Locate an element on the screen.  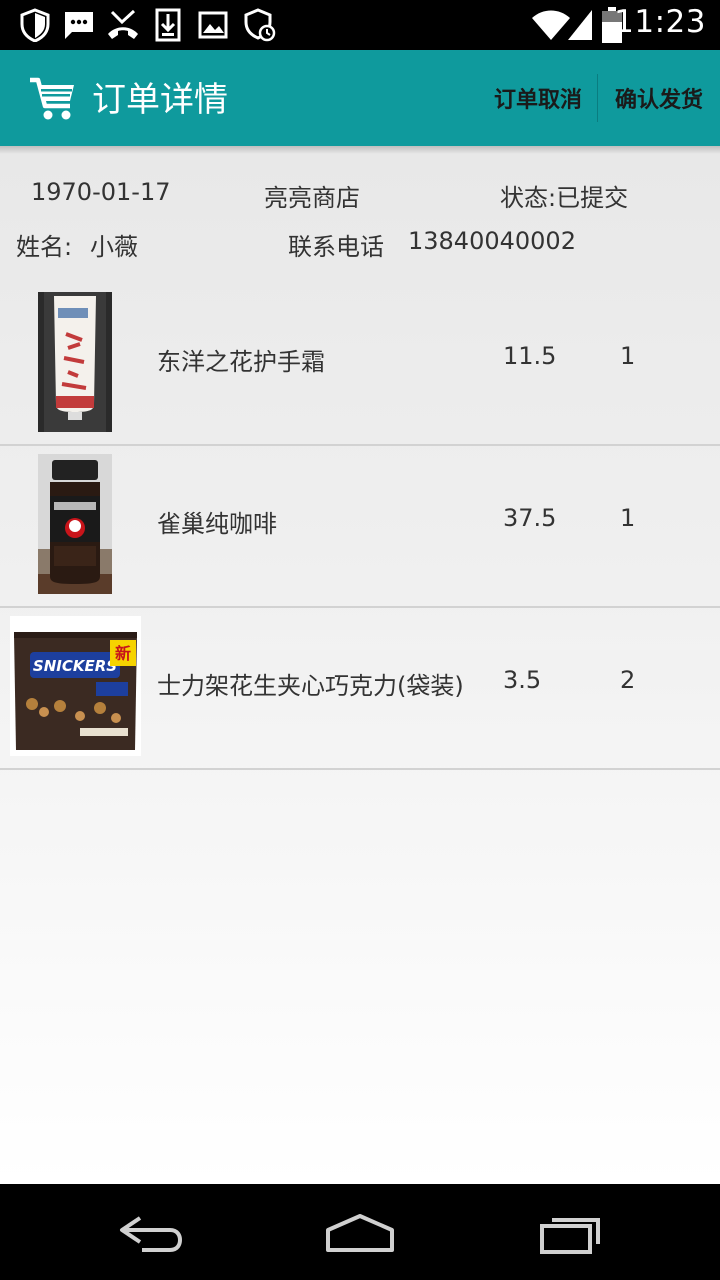
image-icon is located at coordinates (213, 25).